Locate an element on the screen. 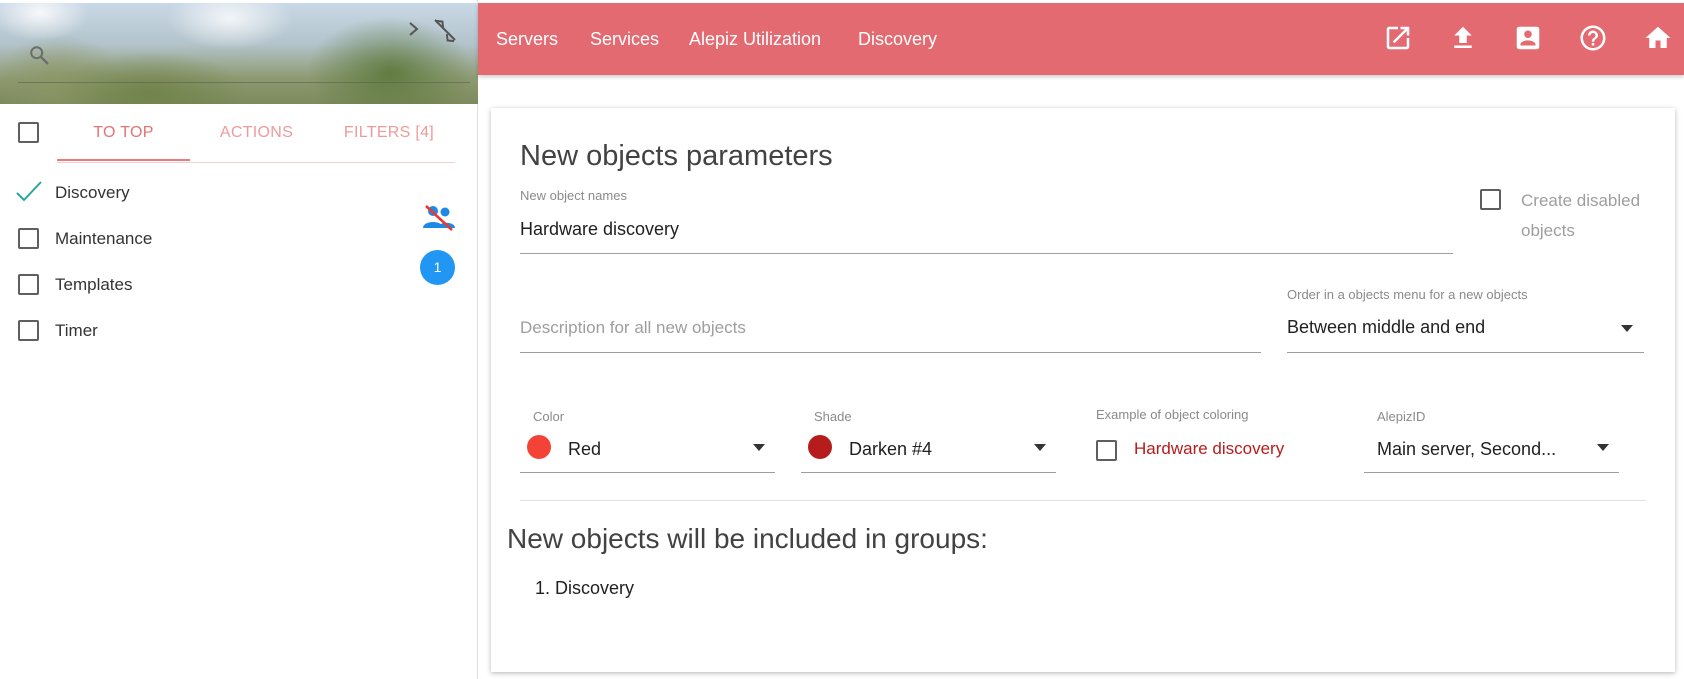  color-label: Color is located at coordinates (549, 416).